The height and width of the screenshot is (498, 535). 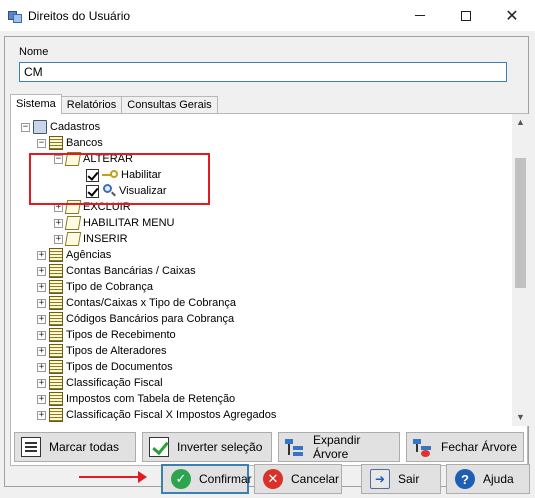 I want to click on checklist-icon, so click(x=31, y=447).